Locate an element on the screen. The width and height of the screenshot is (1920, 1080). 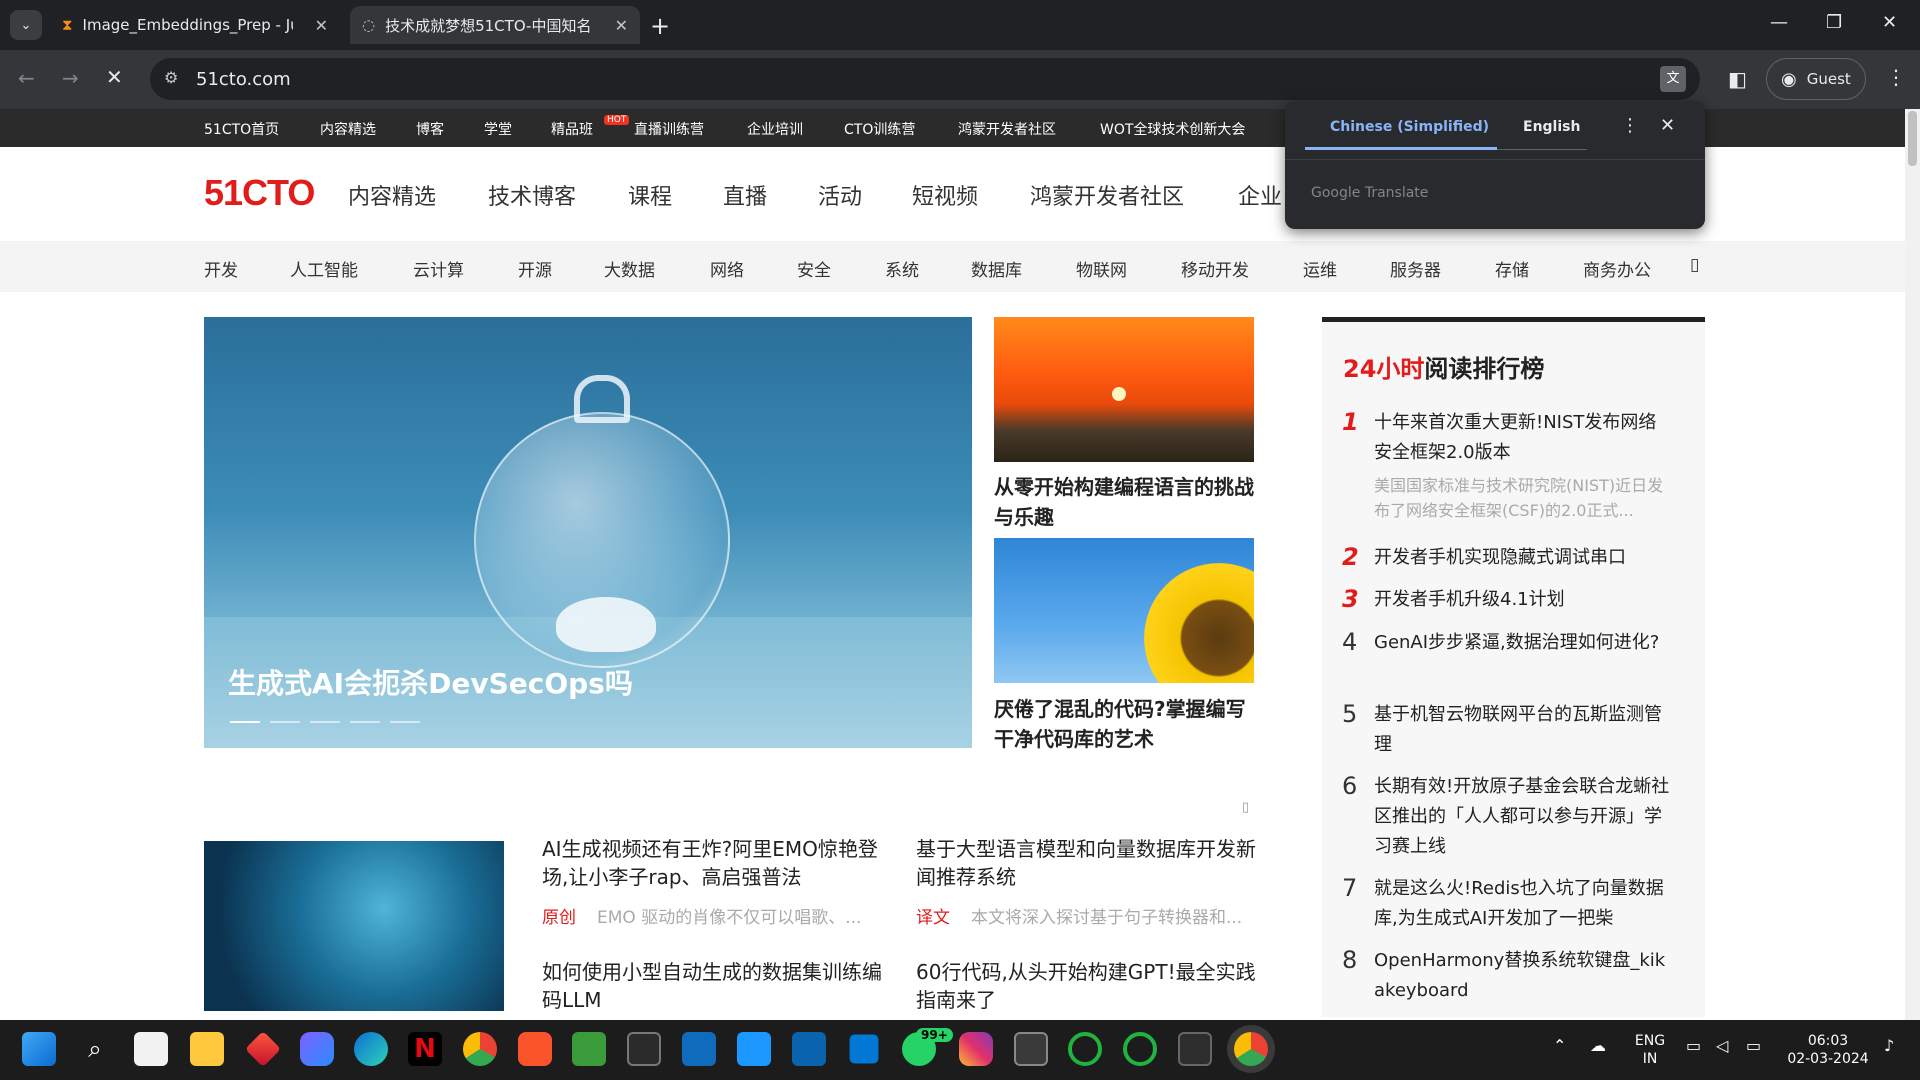
instagram-icon is located at coordinates (976, 1049).